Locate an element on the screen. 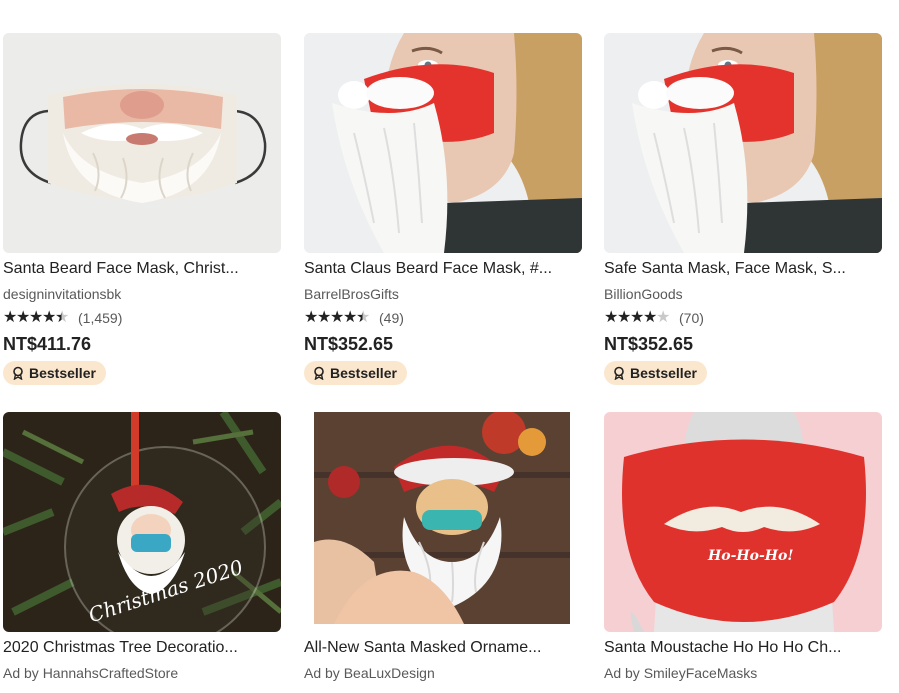  star-rating: ★ ★ ★ ★ ★ (70) is located at coordinates (743, 318).